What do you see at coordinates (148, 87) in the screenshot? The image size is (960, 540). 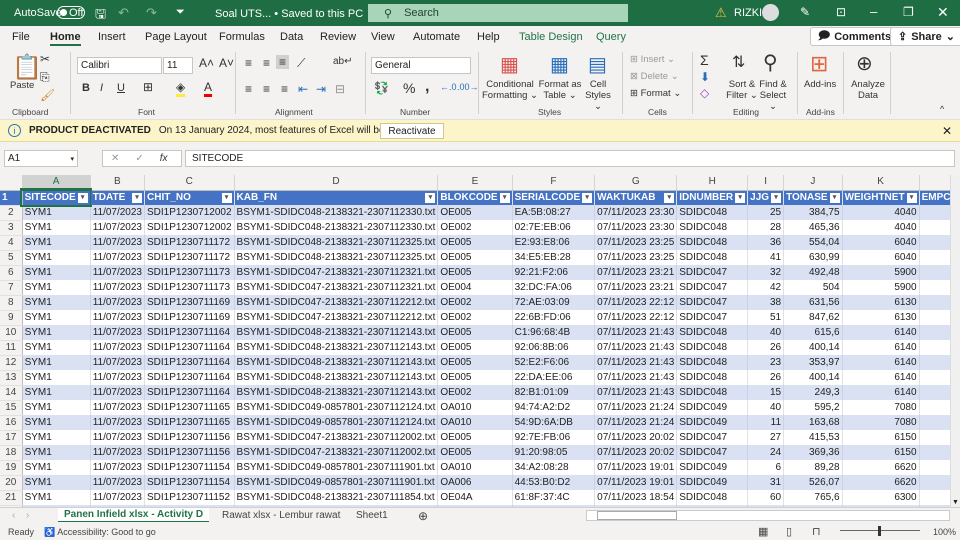 I see `borders-icon: ⊞` at bounding box center [148, 87].